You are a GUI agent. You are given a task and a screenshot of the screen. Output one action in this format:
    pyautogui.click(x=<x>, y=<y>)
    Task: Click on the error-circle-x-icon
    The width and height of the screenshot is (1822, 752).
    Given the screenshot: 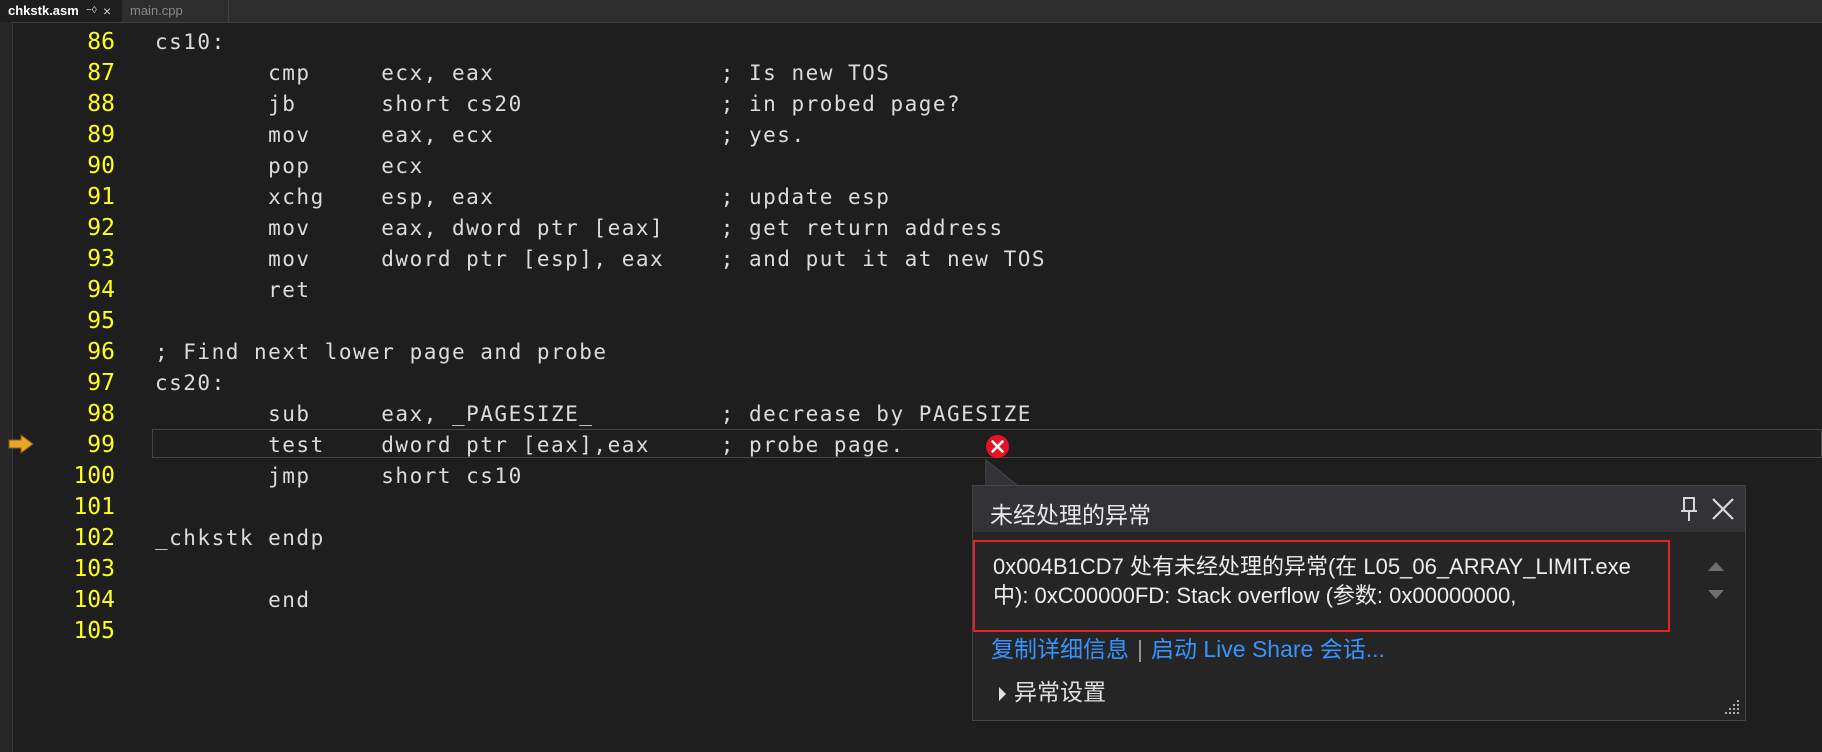 What is the action you would take?
    pyautogui.click(x=997, y=446)
    